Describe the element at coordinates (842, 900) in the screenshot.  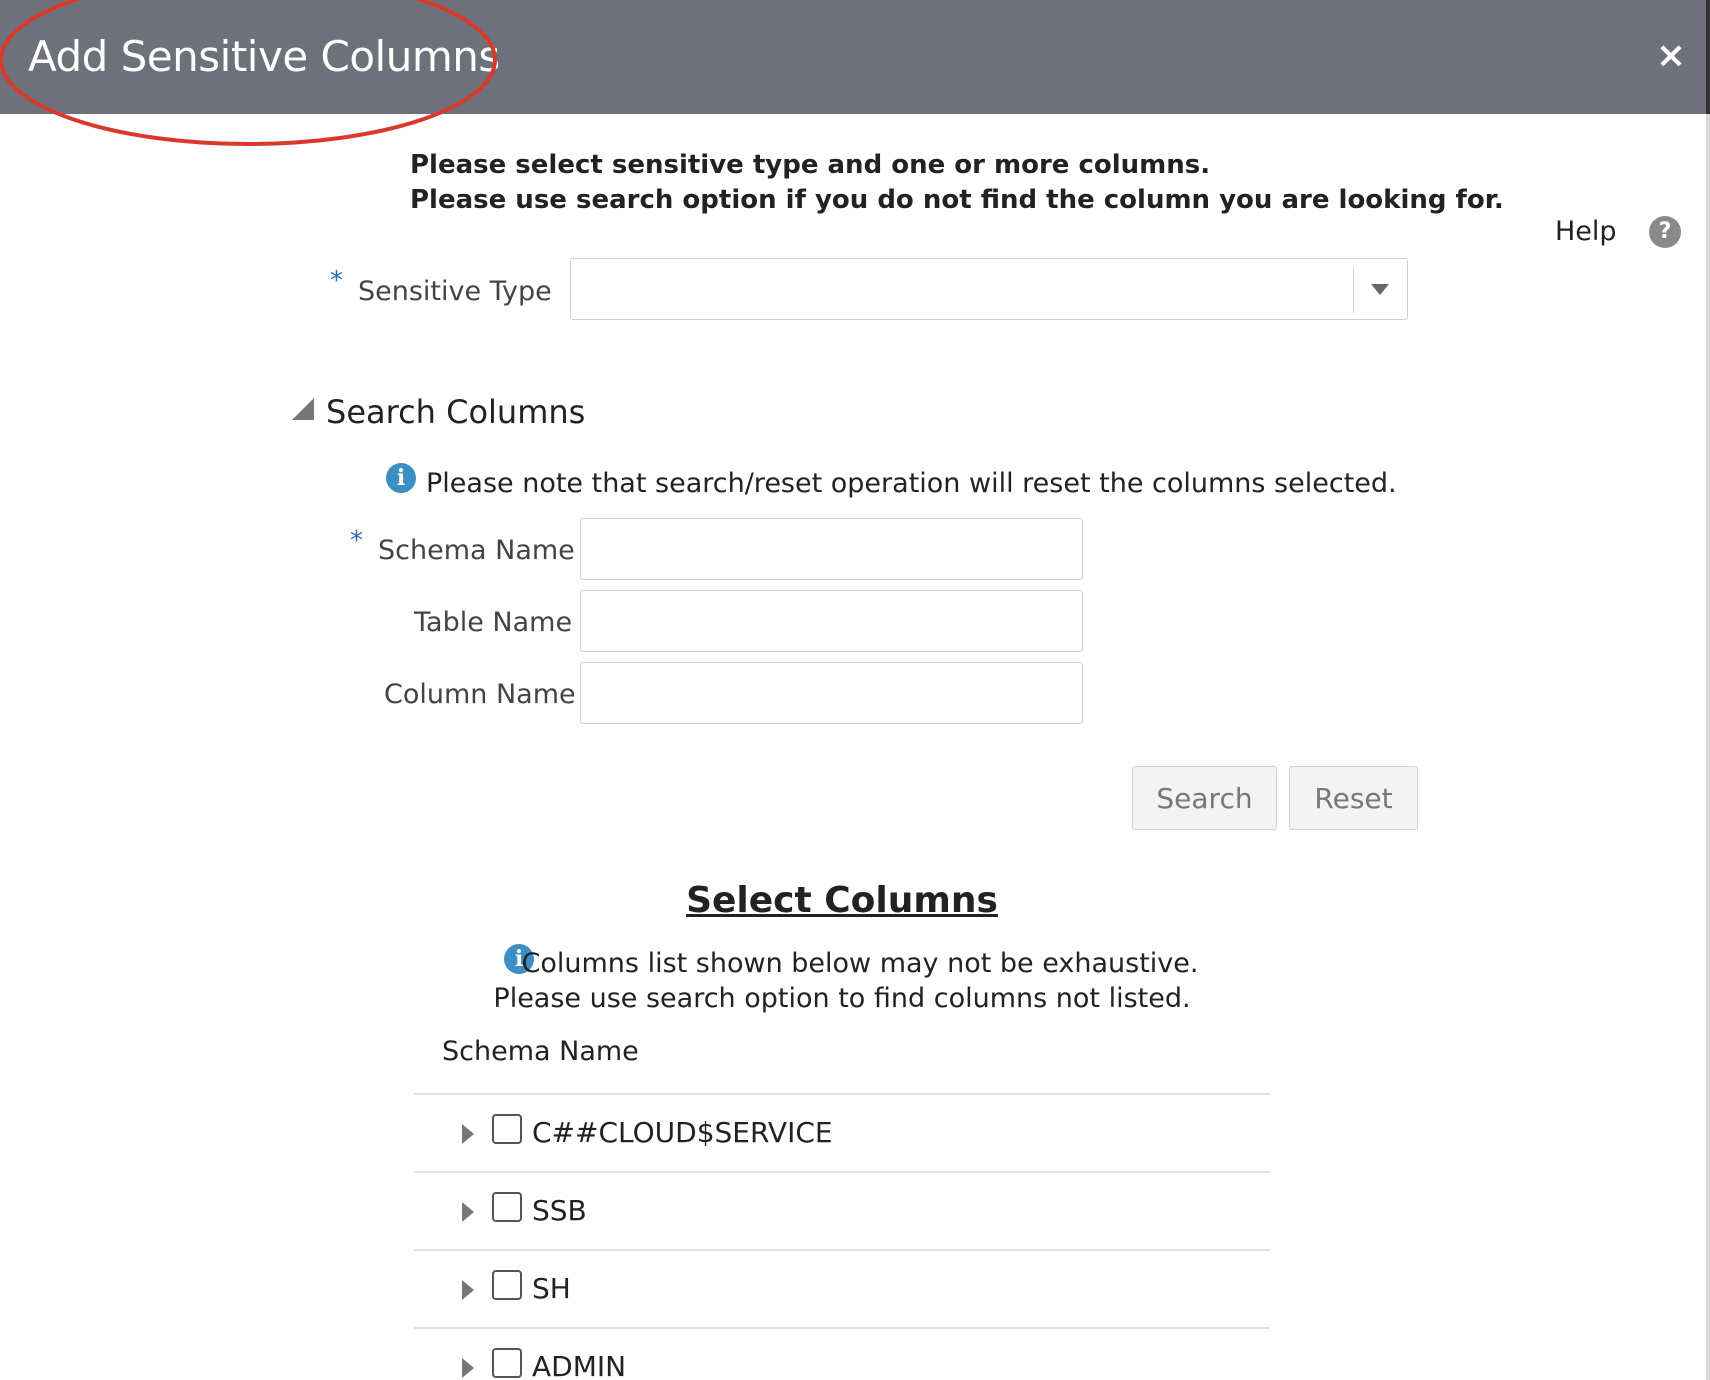
I see `select-columns-title: Select Columns` at that location.